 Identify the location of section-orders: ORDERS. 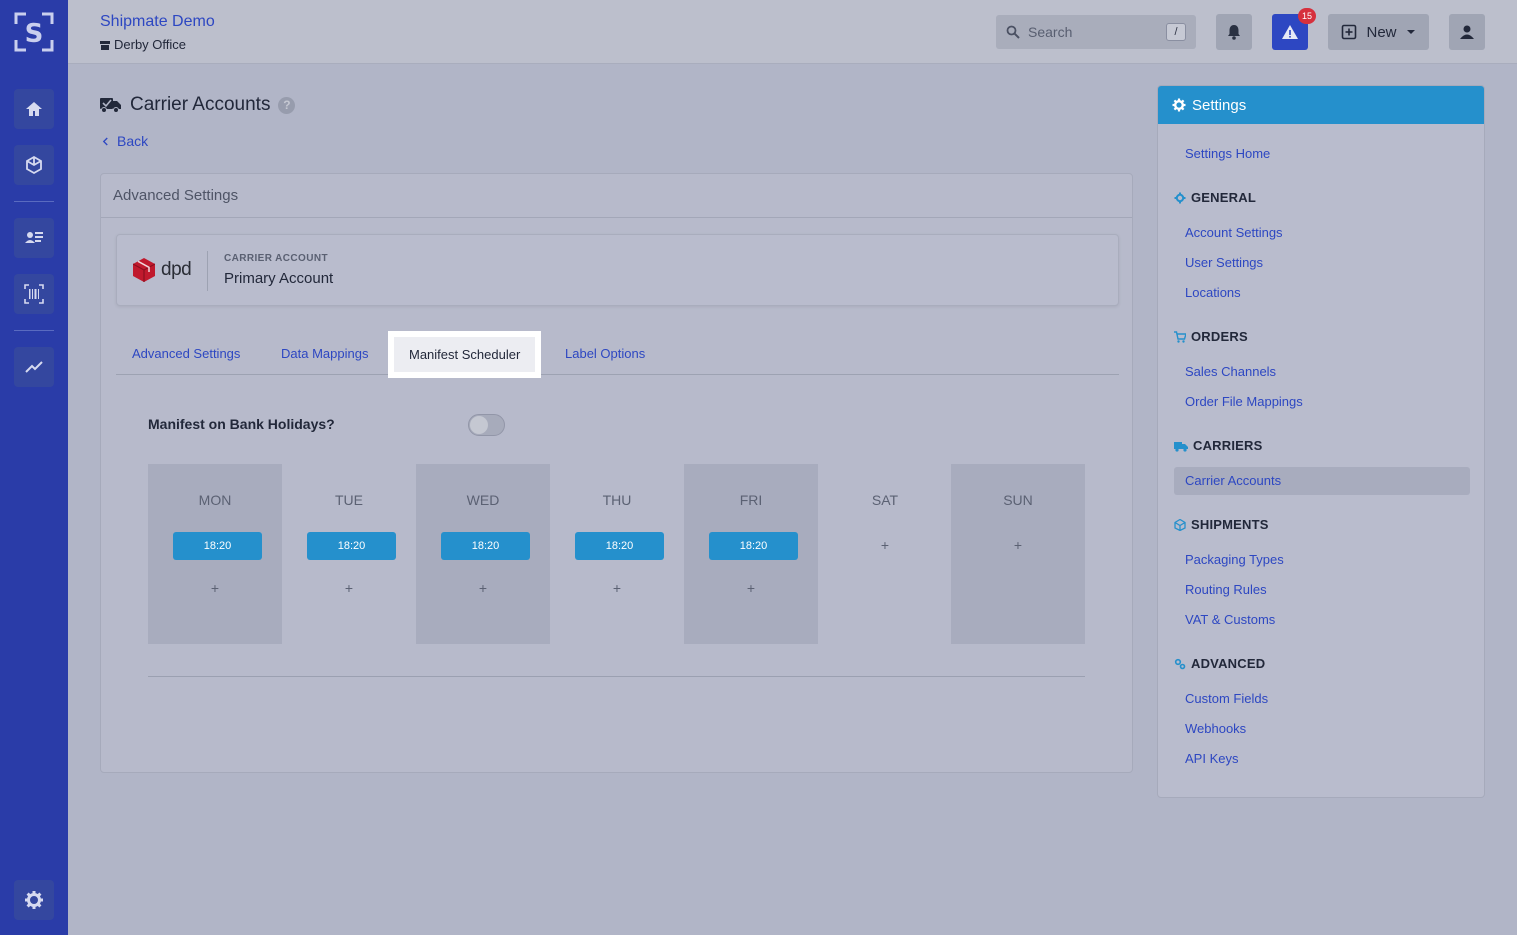
(1211, 336).